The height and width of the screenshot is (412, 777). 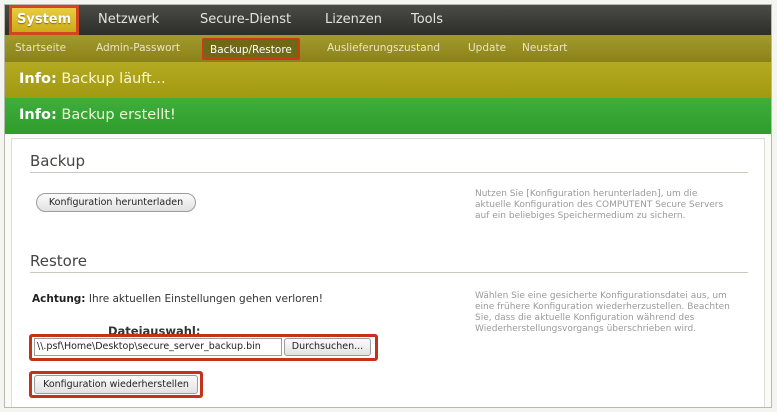 What do you see at coordinates (251, 49) in the screenshot?
I see `subnav-backup-restore: Backup/Restore` at bounding box center [251, 49].